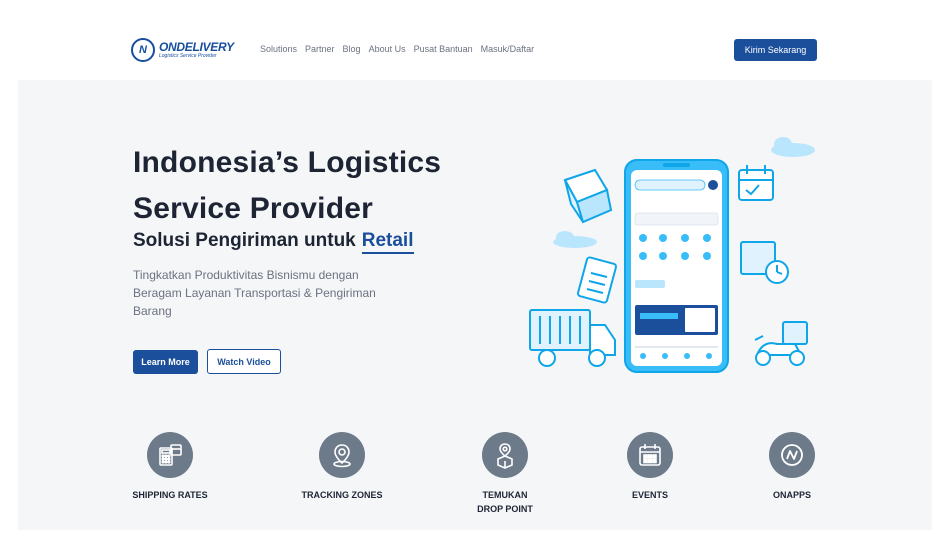 The width and height of the screenshot is (950, 551). What do you see at coordinates (165, 362) in the screenshot?
I see `learn-more-button: Learn More` at bounding box center [165, 362].